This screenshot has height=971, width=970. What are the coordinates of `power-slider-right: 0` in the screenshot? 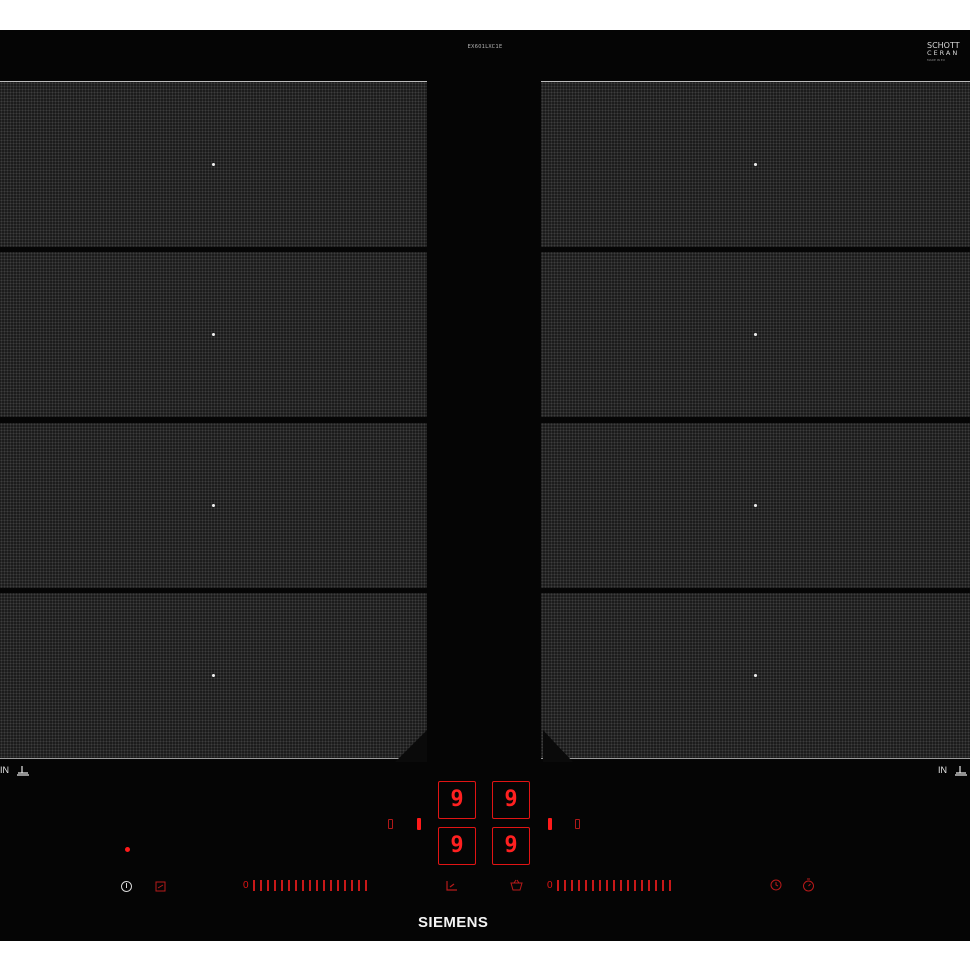 It's located at (611, 885).